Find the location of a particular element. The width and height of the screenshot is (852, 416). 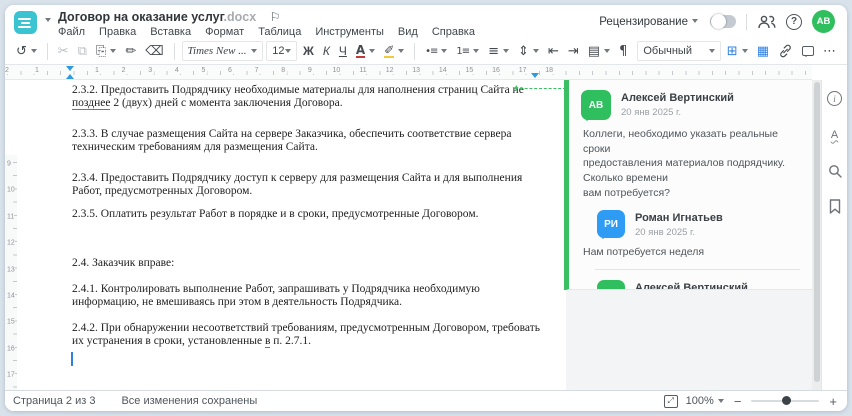

review-toggle is located at coordinates (723, 21).